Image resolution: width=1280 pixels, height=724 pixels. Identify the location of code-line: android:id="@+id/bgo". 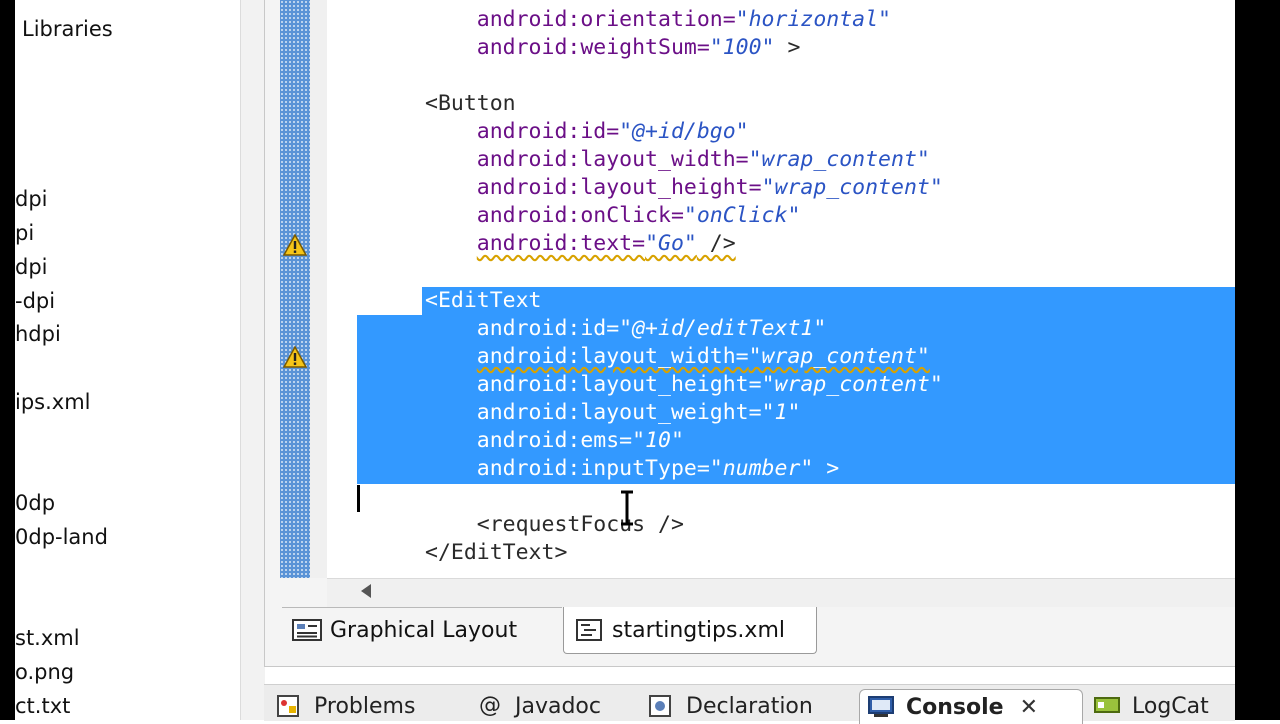
(587, 132).